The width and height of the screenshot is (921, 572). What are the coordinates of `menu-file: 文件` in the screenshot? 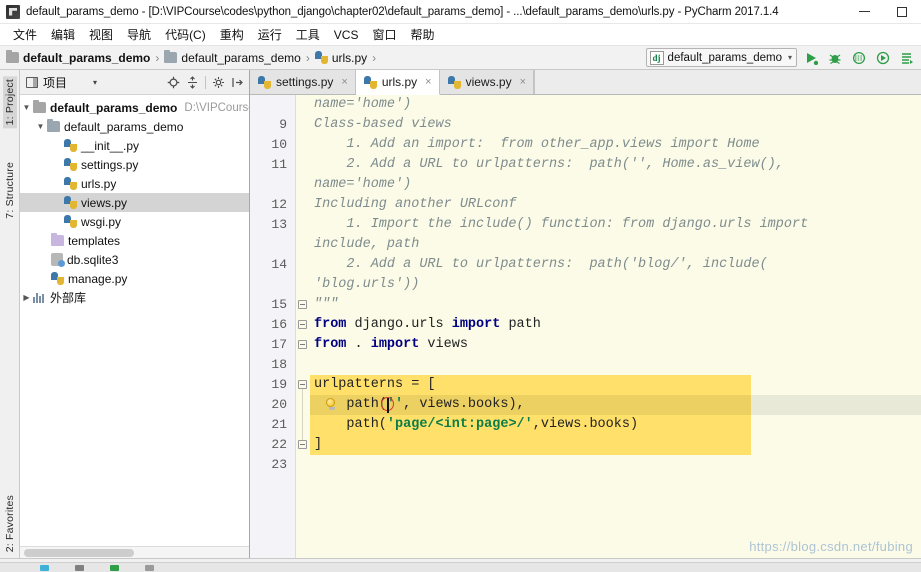 It's located at (25, 34).